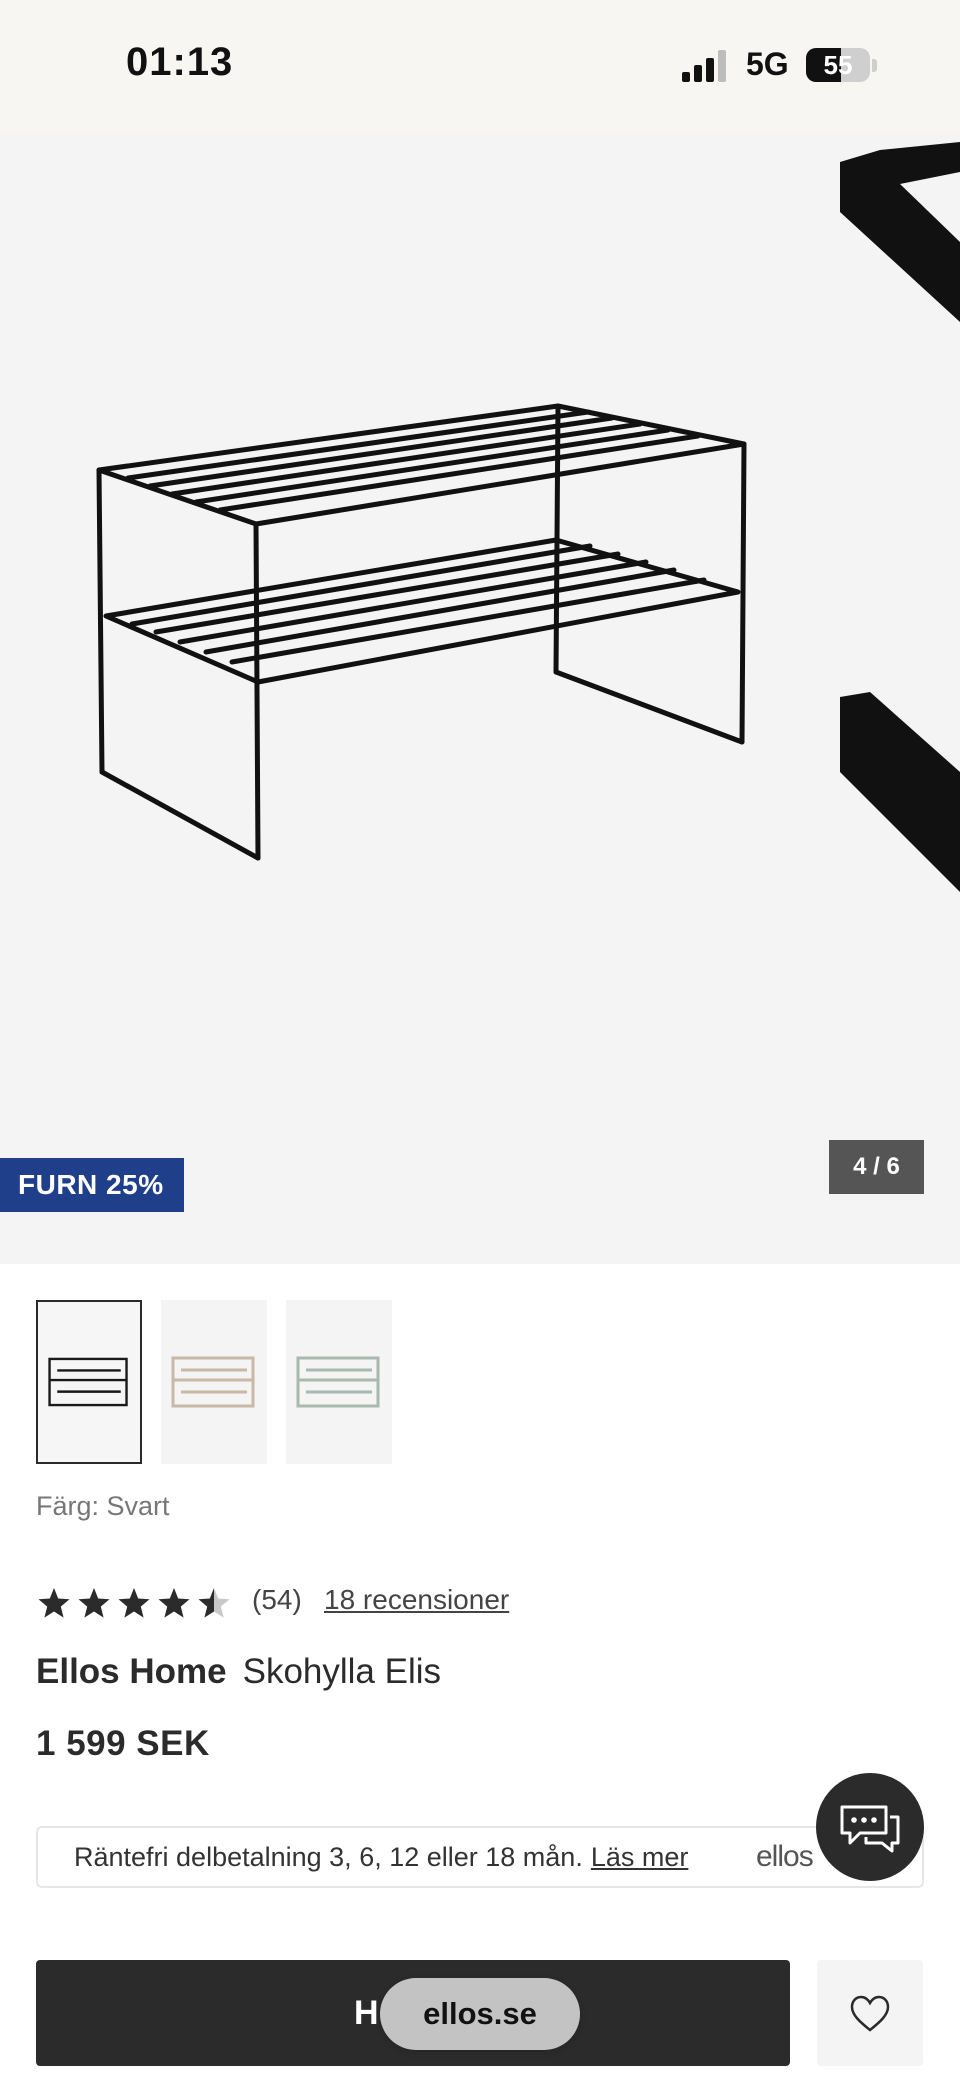  What do you see at coordinates (180, 62) in the screenshot?
I see `status-time: 01:13` at bounding box center [180, 62].